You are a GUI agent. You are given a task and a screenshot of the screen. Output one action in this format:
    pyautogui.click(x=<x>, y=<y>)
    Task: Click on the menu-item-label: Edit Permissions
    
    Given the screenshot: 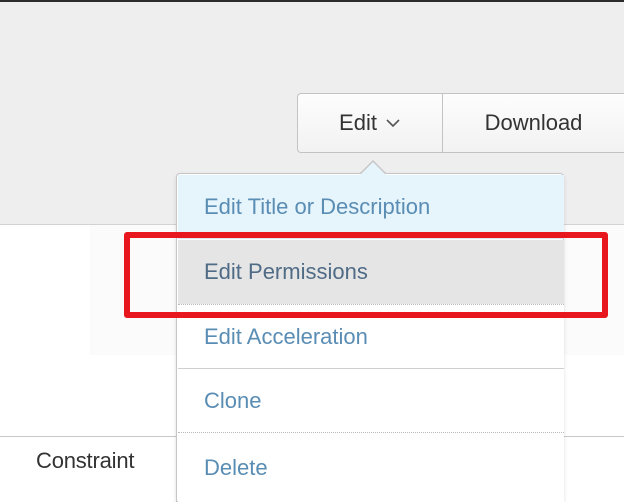 What is the action you would take?
    pyautogui.click(x=286, y=271)
    